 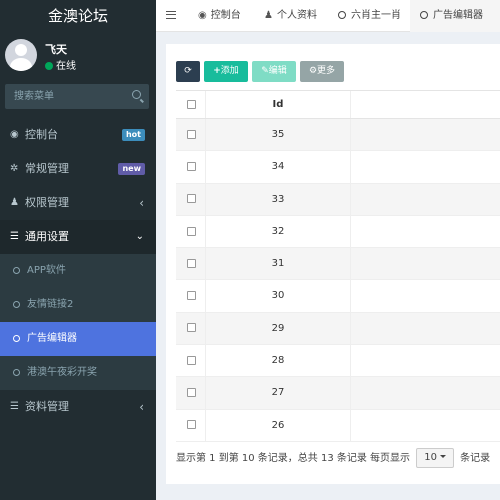 What do you see at coordinates (278, 167) in the screenshot?
I see `cell-id: 34` at bounding box center [278, 167].